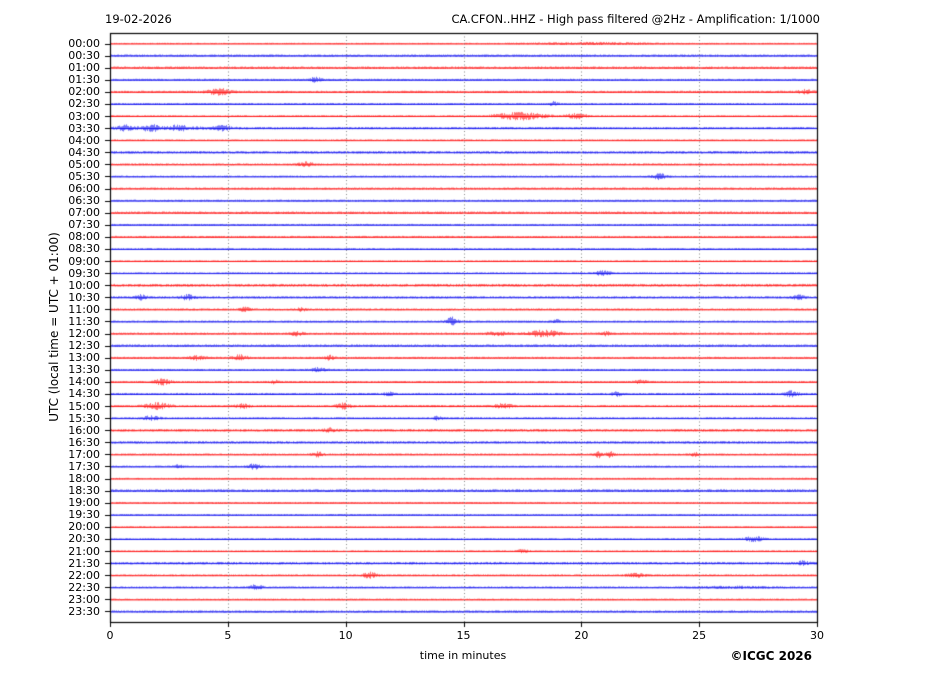  I want to click on y-tick-label: 17:30, so click(84, 466).